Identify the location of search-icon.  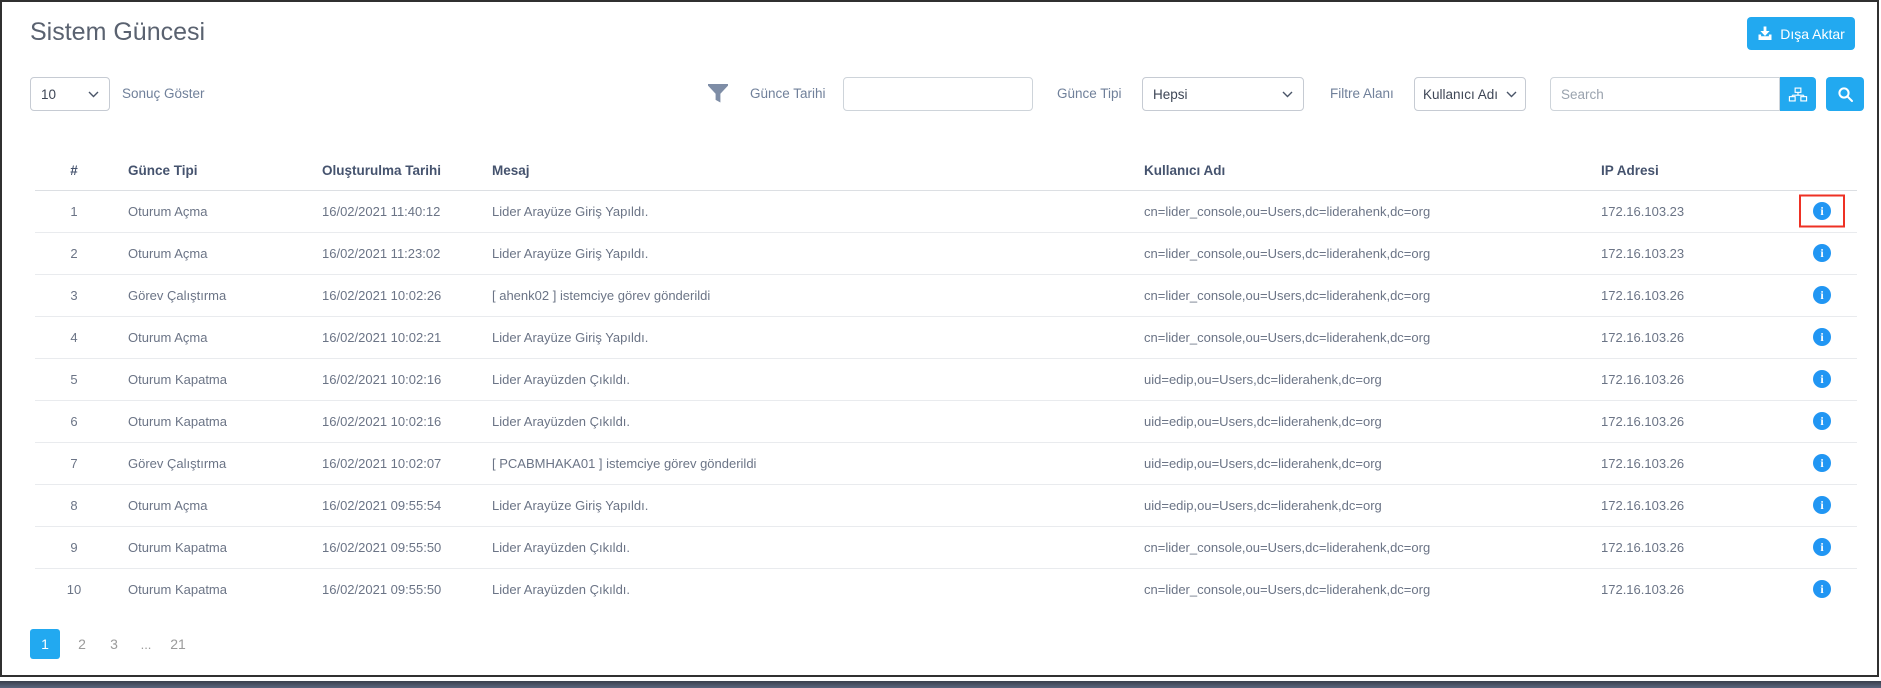
(1845, 94).